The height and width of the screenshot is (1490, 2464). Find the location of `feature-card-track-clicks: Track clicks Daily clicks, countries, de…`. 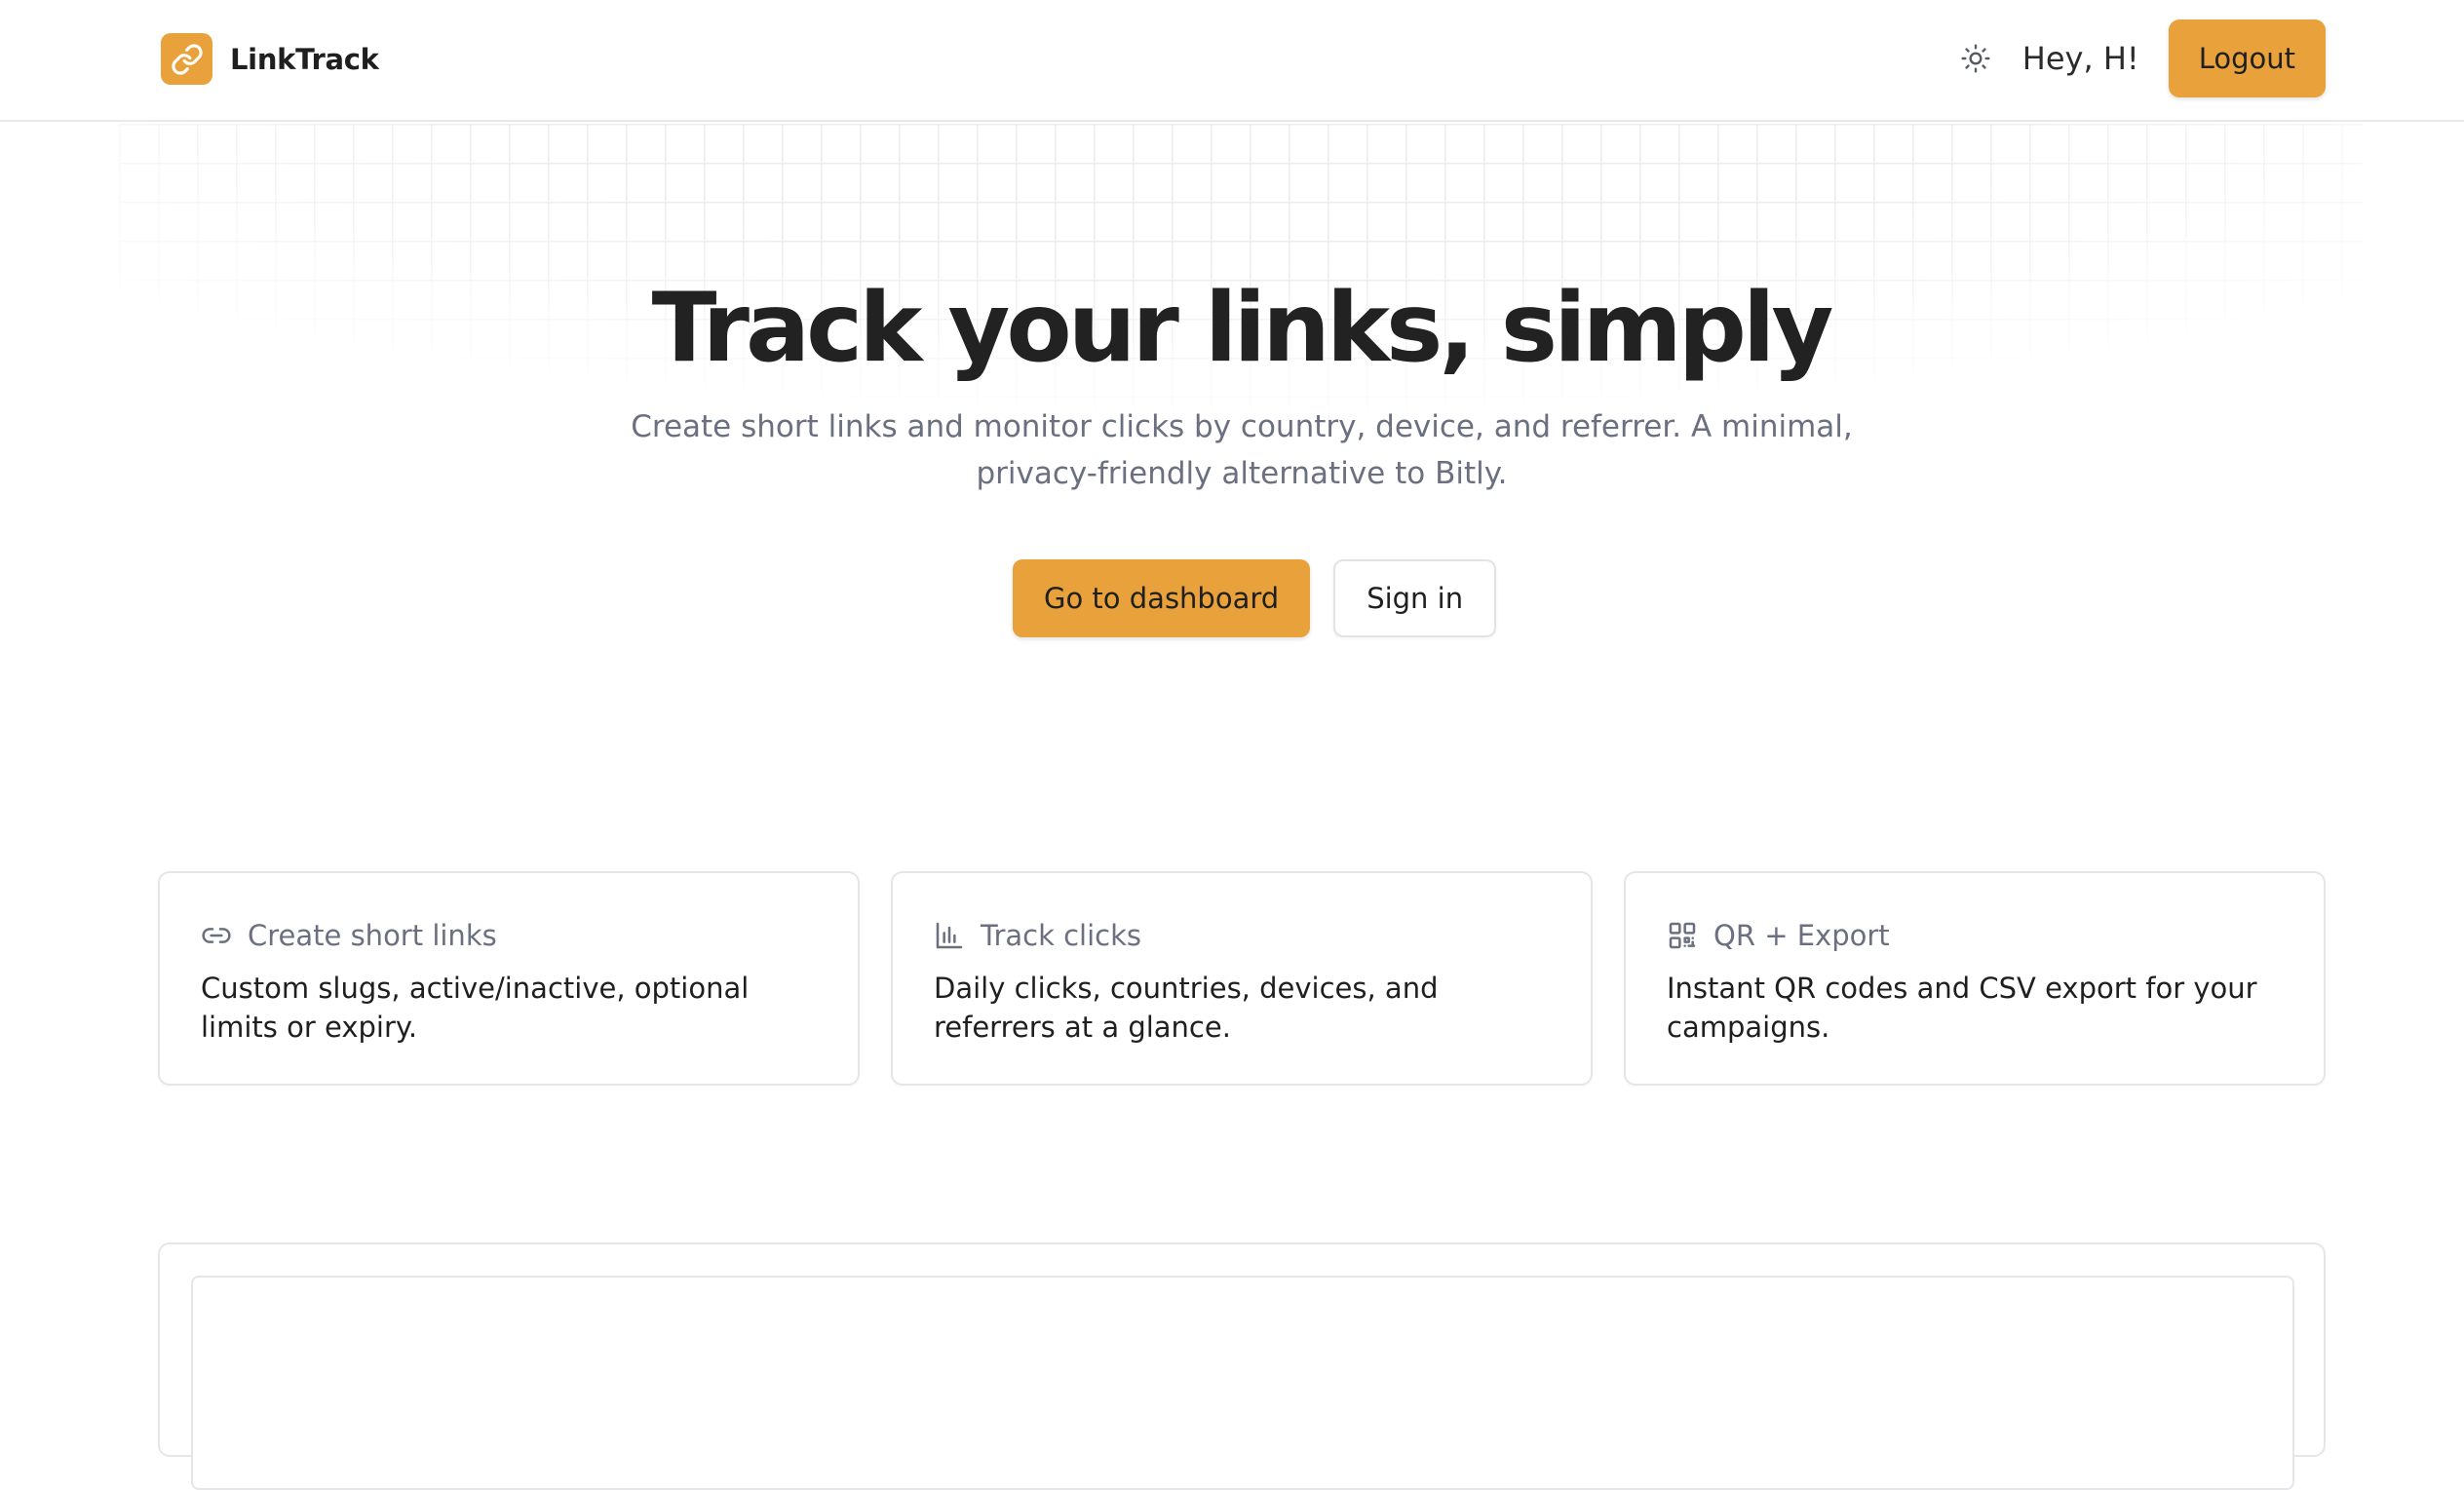

feature-card-track-clicks: Track clicks Daily clicks, countries, de… is located at coordinates (1242, 978).